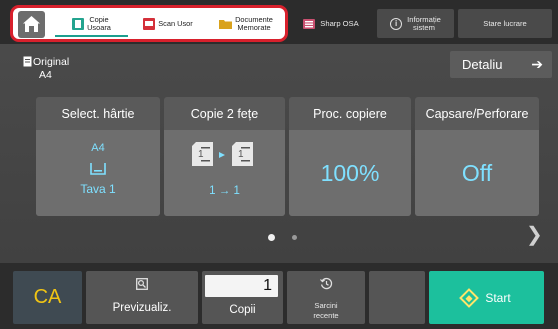 The width and height of the screenshot is (558, 329). I want to click on info-icon: i, so click(396, 23).